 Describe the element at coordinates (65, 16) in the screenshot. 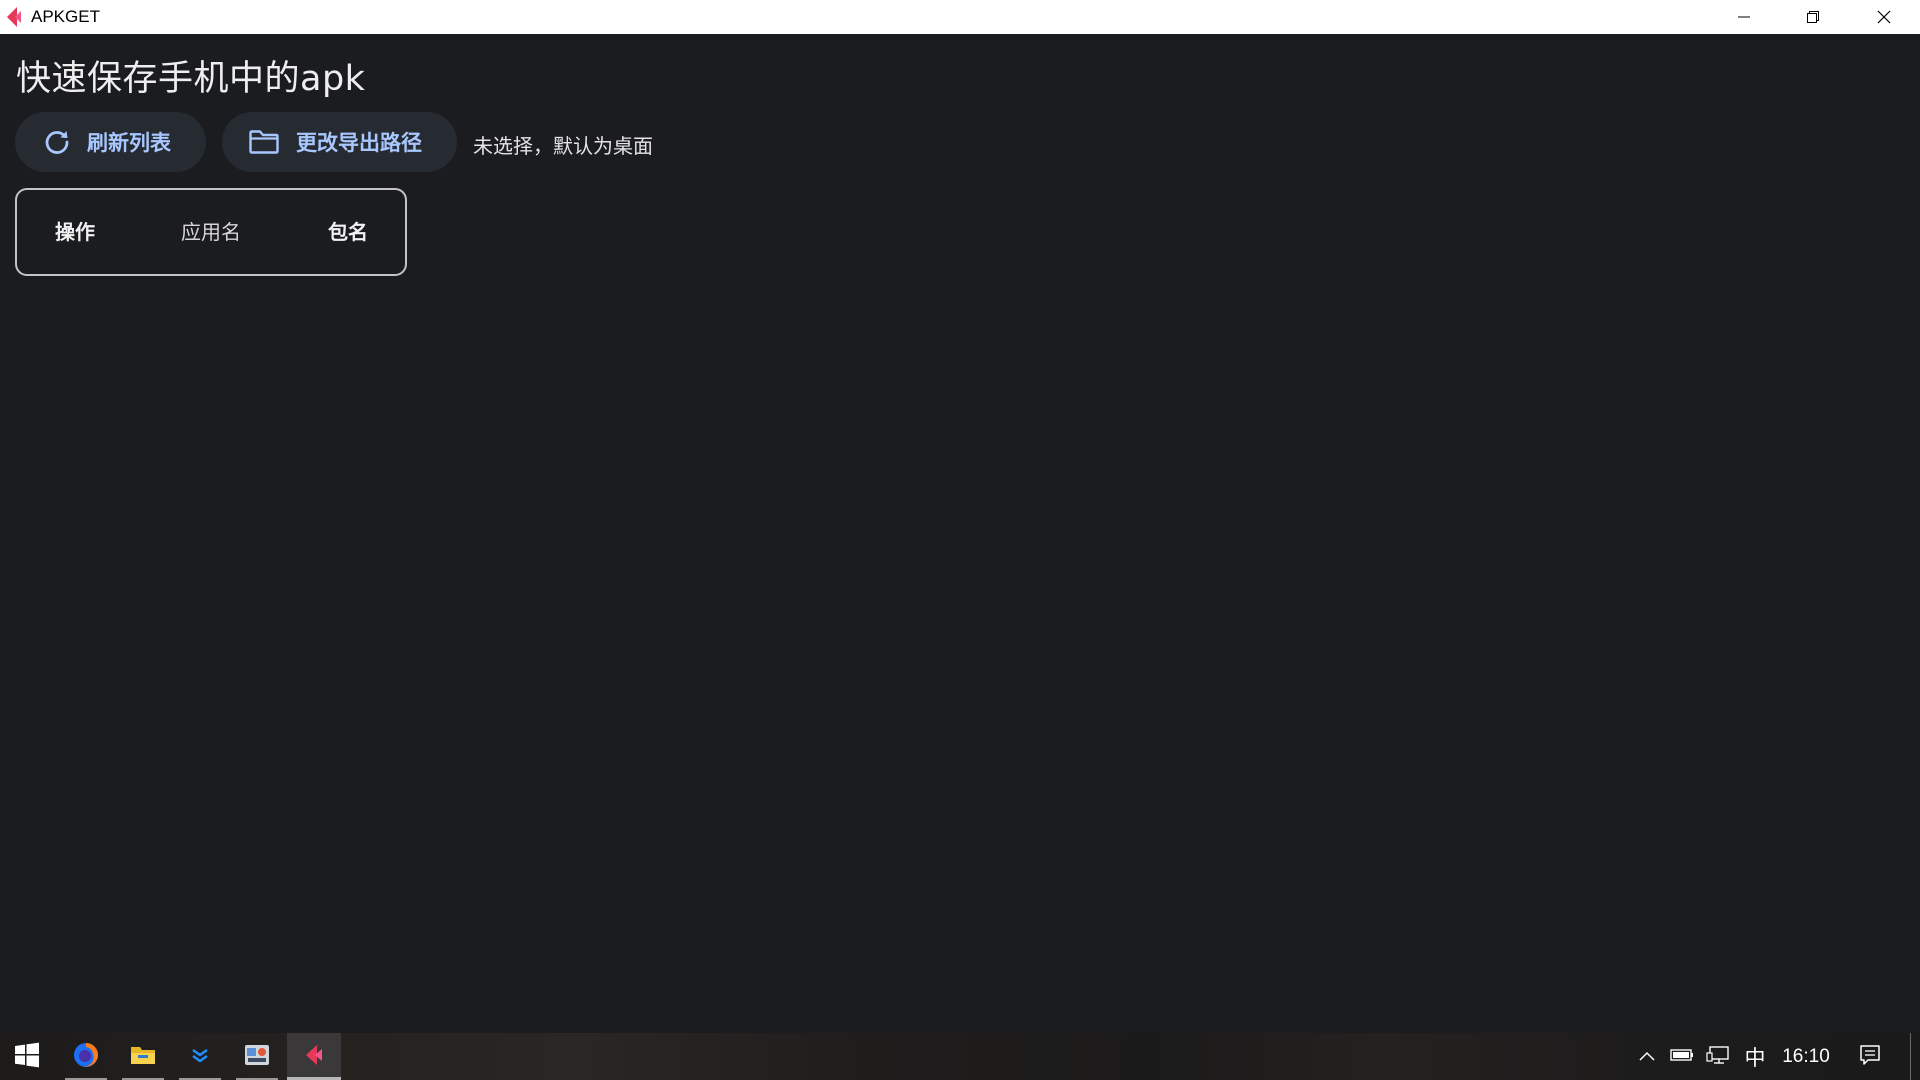

I see `window-title: APKGET` at that location.